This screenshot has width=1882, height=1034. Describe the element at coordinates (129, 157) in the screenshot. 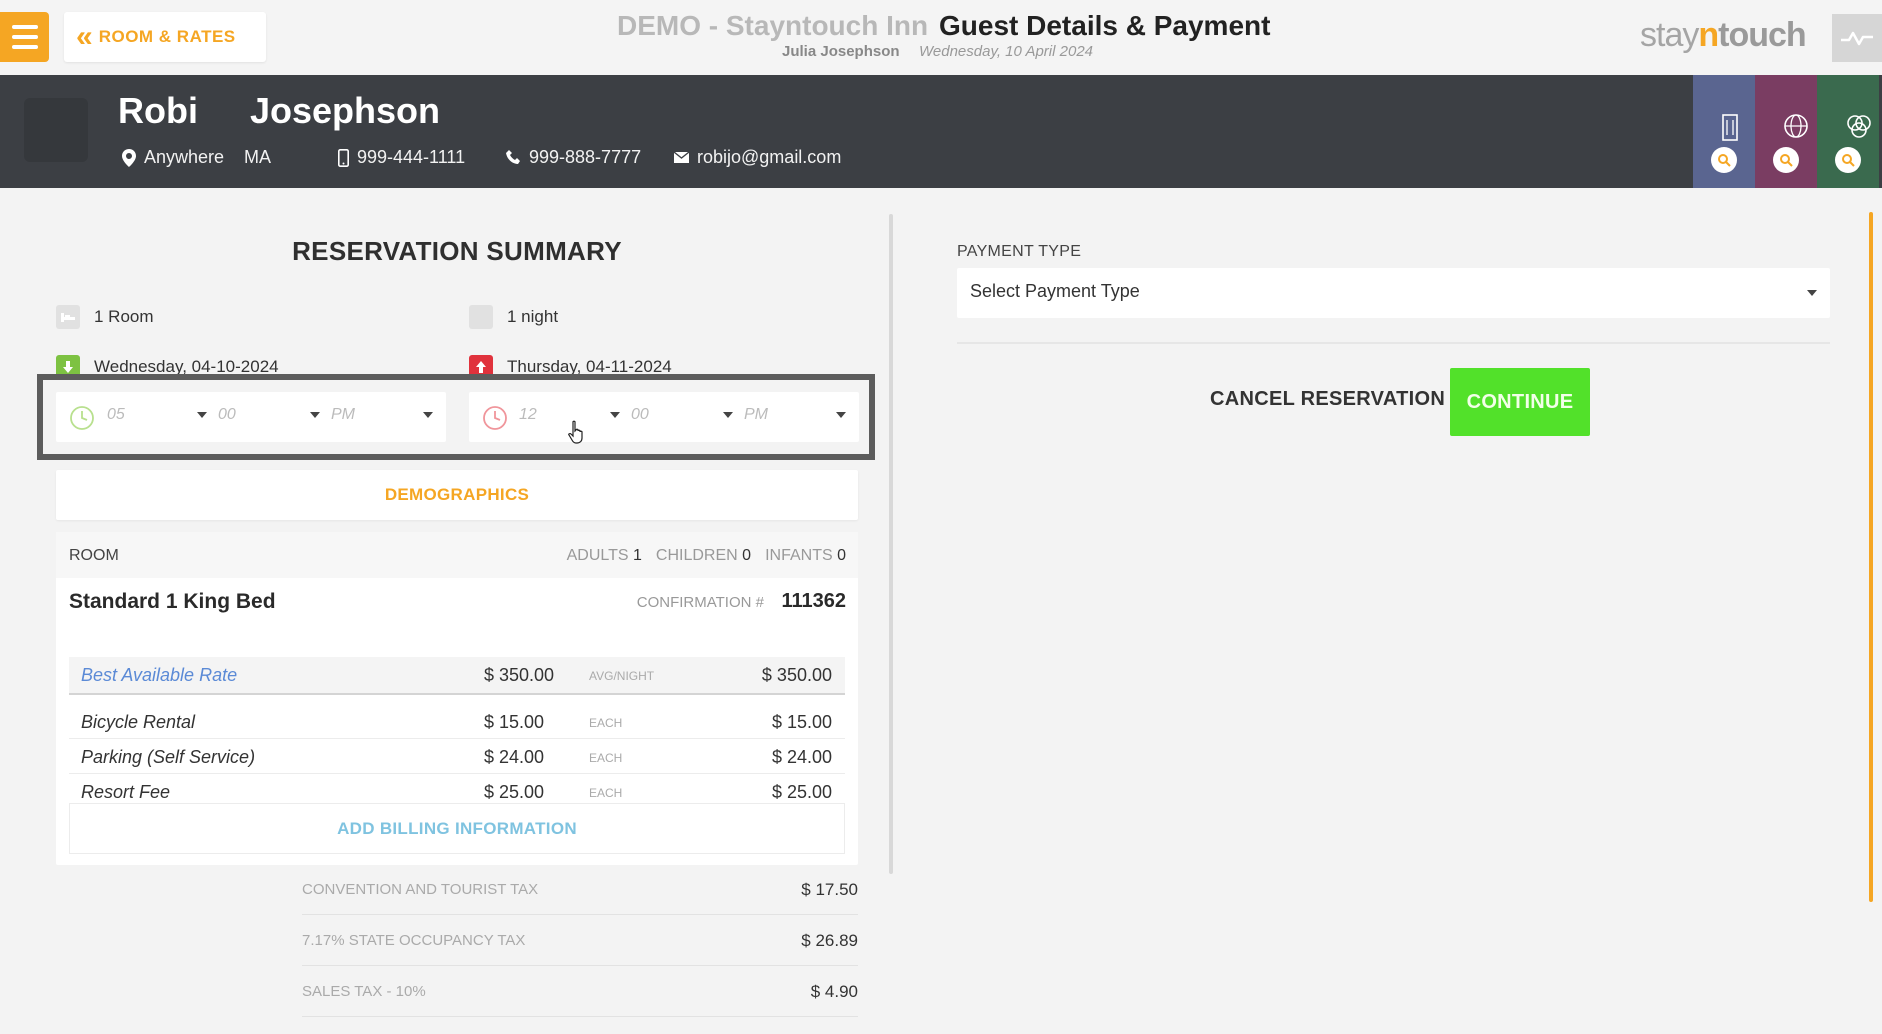

I see `location-pin-icon` at that location.